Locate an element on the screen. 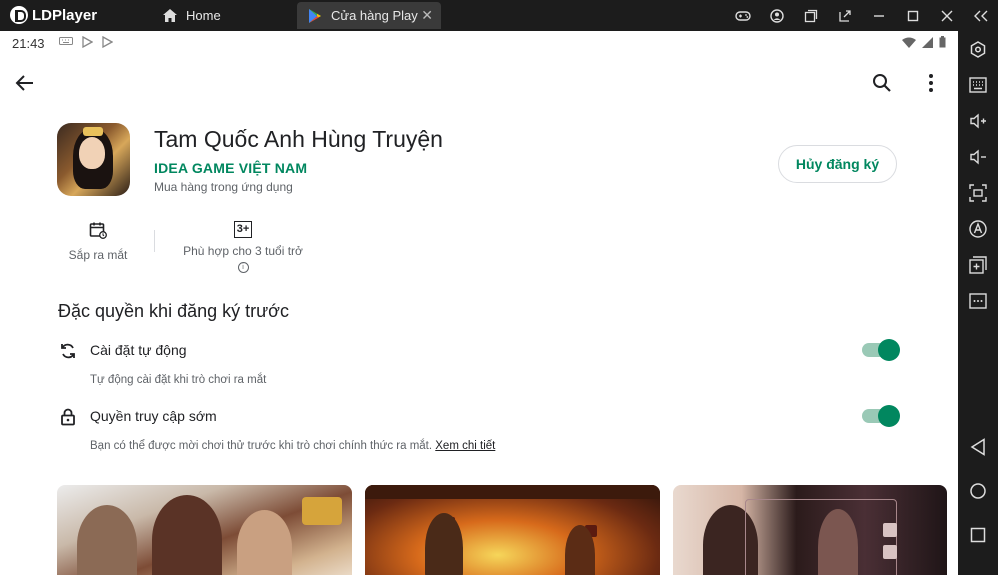 This screenshot has width=998, height=575. add-app-icon is located at coordinates (978, 265).